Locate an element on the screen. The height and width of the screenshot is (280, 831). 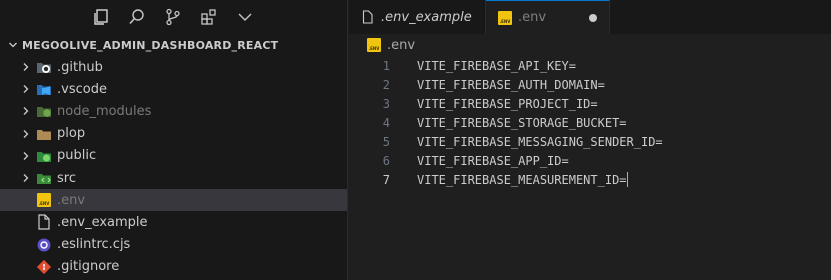
tree-item-env: .ENV .env is located at coordinates (173, 200).